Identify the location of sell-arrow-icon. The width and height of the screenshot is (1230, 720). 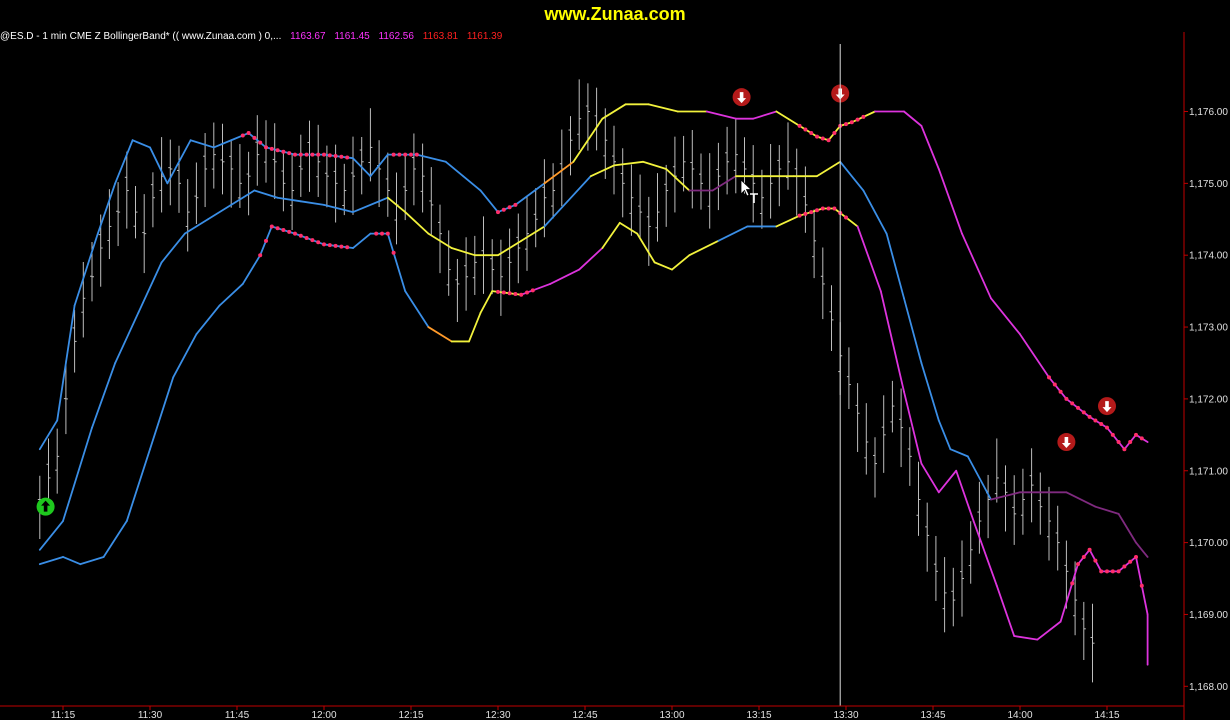
(1107, 406).